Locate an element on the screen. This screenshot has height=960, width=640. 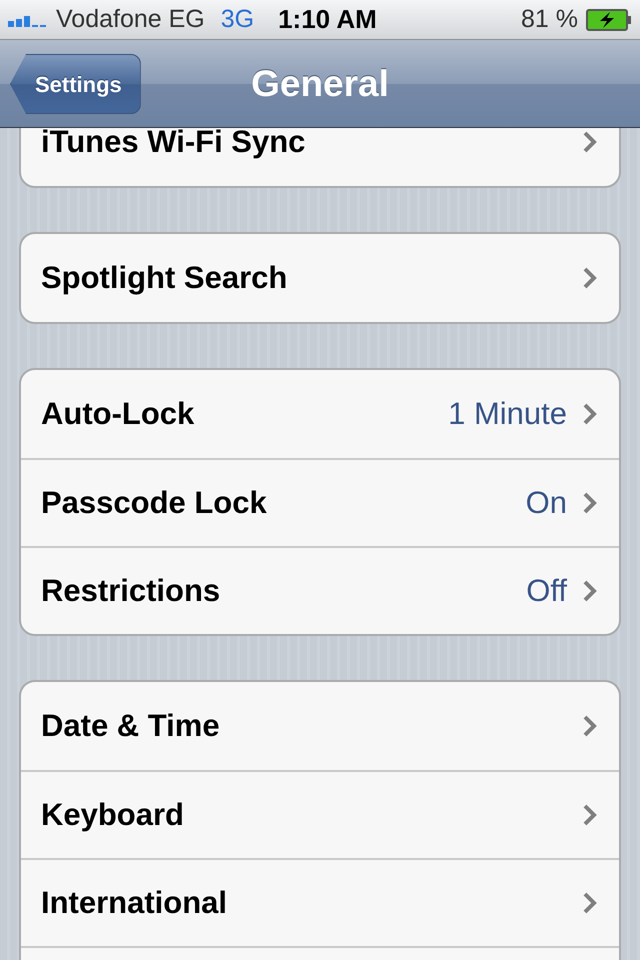
battery-percent: 81 % is located at coordinates (549, 19).